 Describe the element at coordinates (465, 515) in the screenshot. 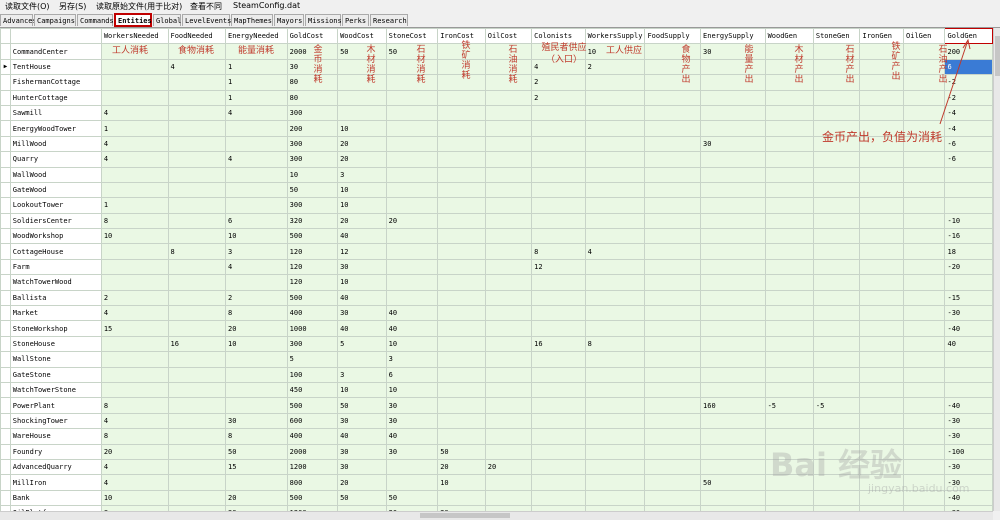

I see `horizontal-scroll-thumb` at that location.